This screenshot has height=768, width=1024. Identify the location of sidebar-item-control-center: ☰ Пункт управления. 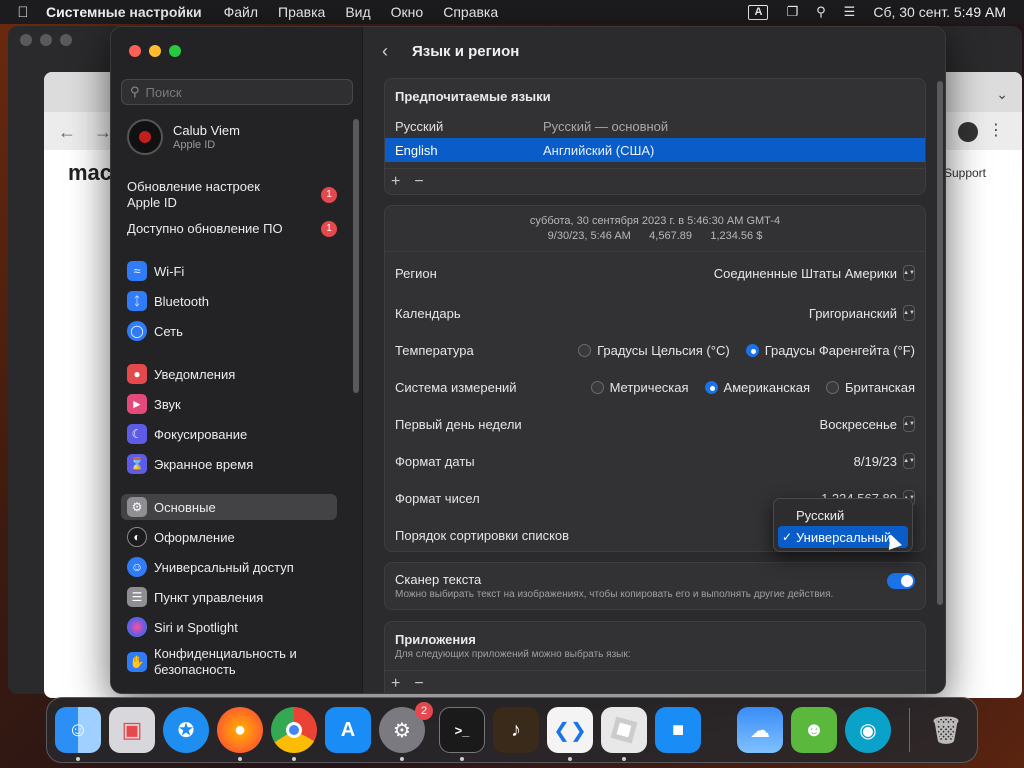
(229, 597).